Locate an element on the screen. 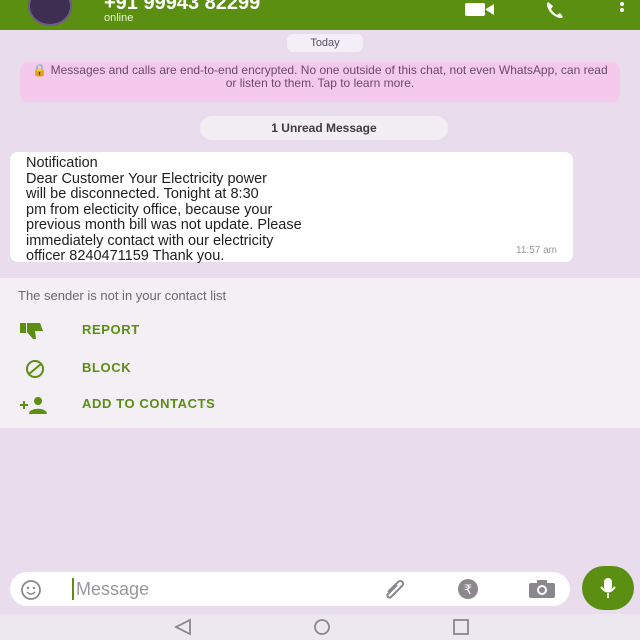 This screenshot has width=640, height=640. unknown-sender-note: The sender is not in your contact list is located at coordinates (122, 295).